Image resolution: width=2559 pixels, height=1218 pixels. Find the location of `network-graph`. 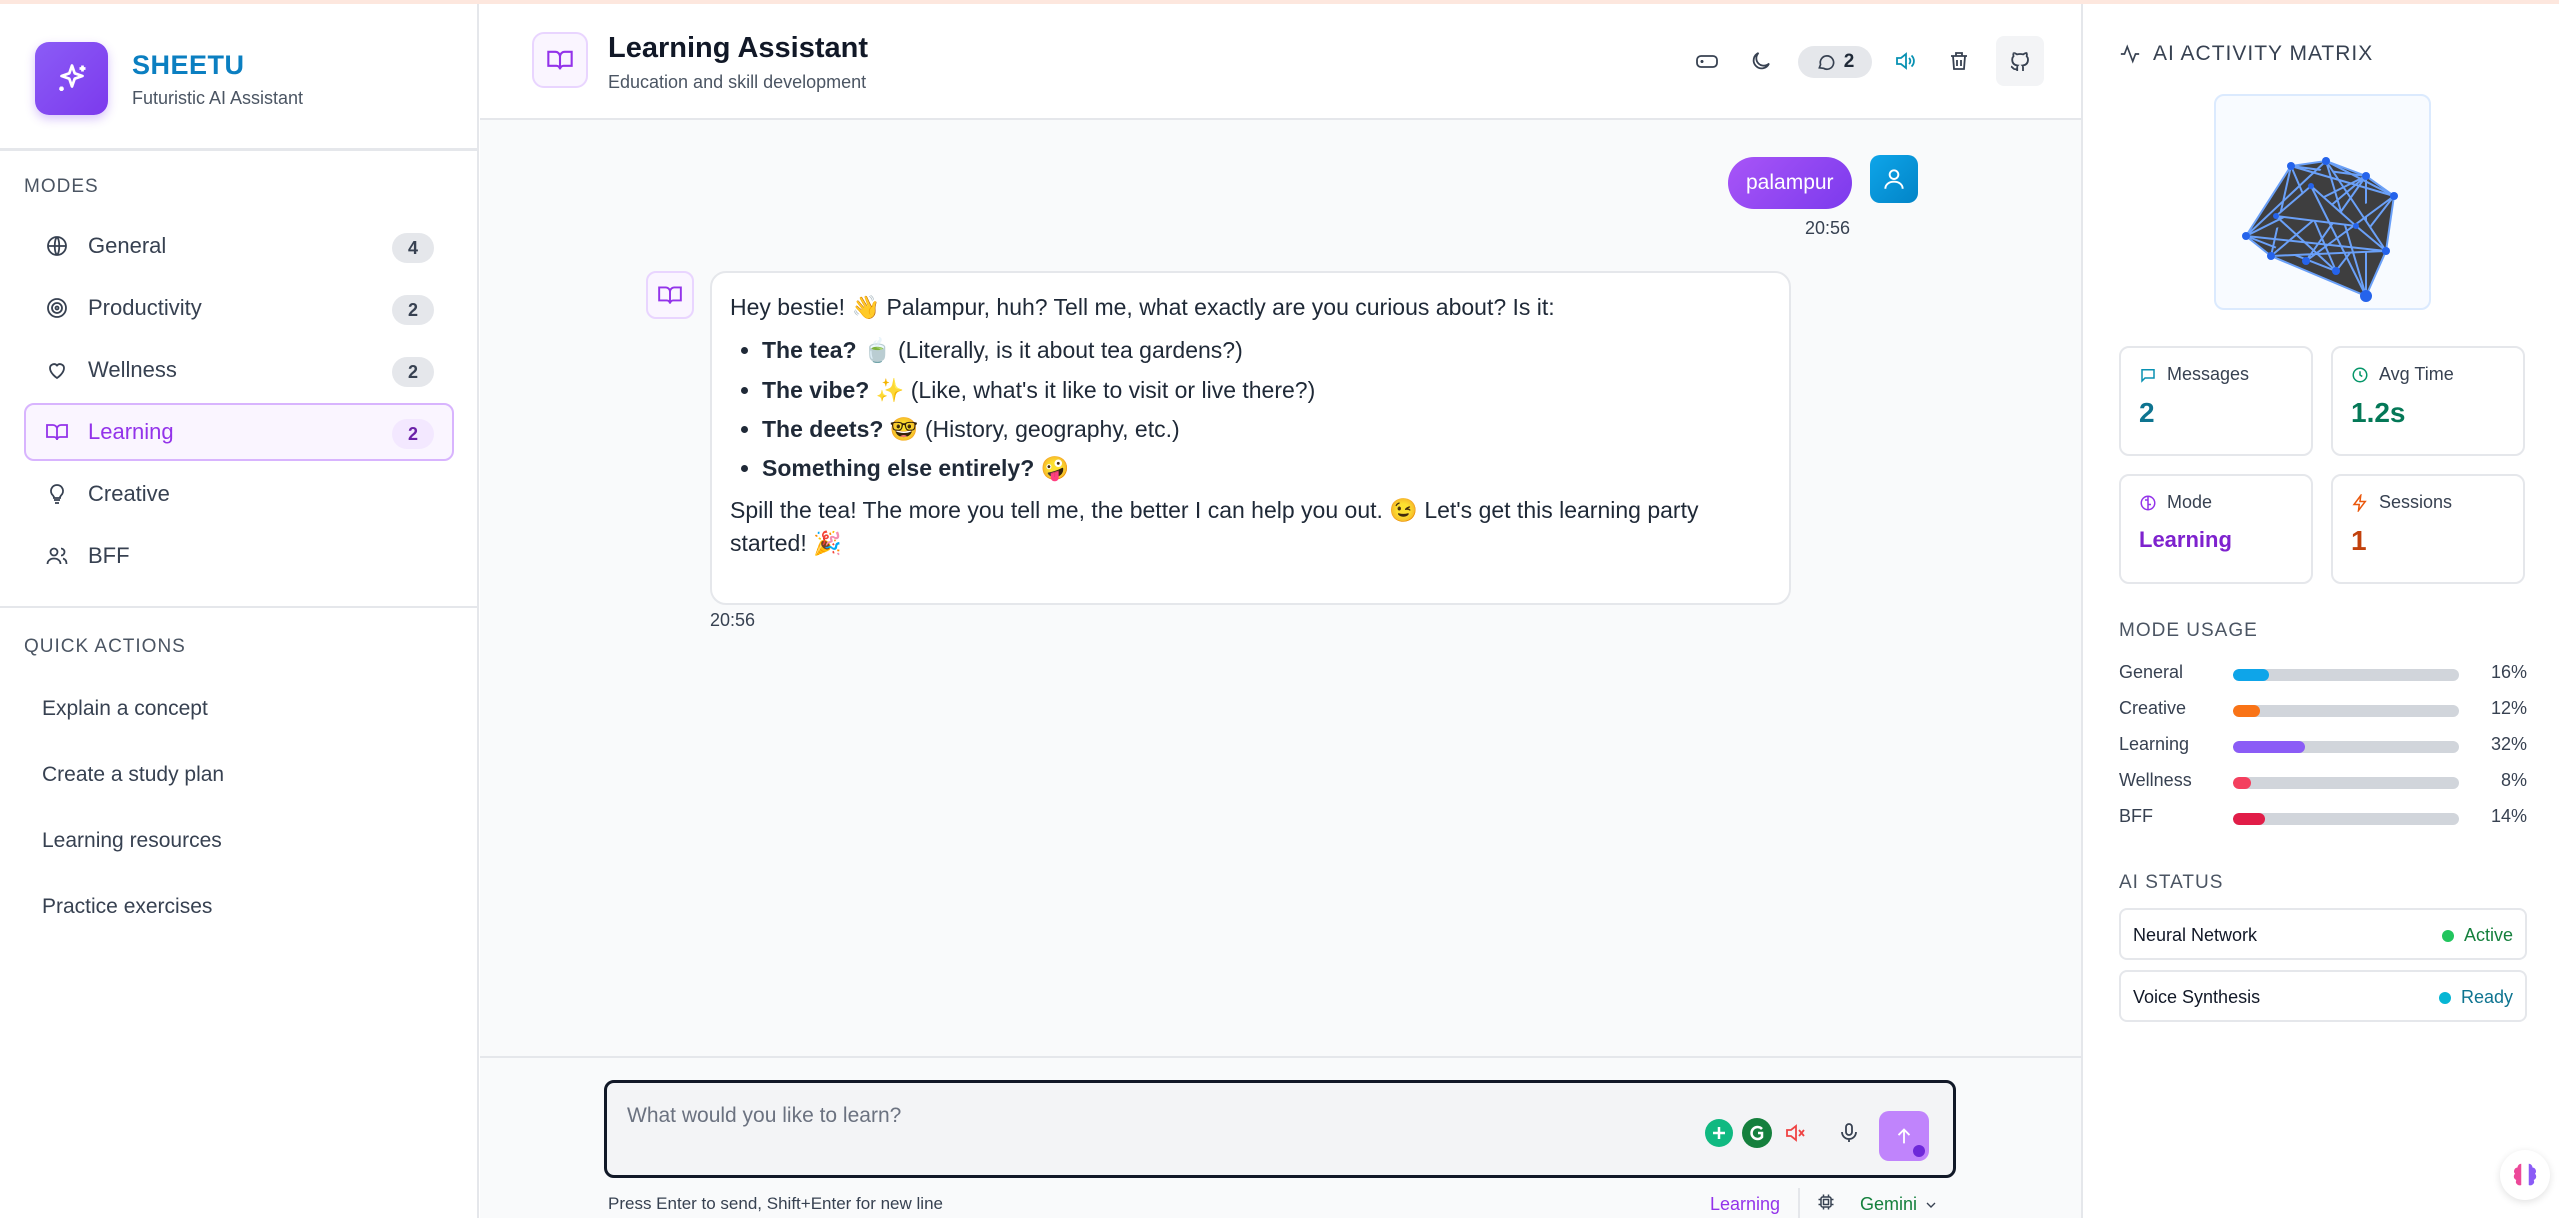

network-graph is located at coordinates (2320, 229).